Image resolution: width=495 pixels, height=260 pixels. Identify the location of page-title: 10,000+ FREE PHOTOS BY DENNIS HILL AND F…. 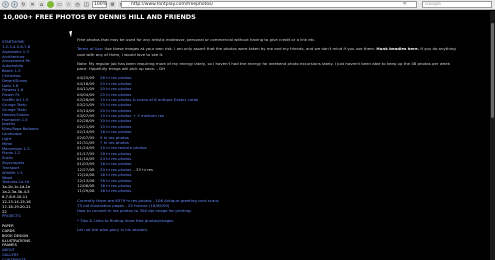
(99, 17).